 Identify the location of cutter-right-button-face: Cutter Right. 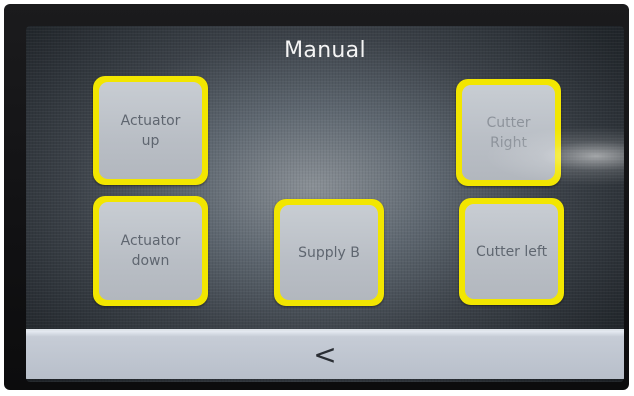
(508, 132).